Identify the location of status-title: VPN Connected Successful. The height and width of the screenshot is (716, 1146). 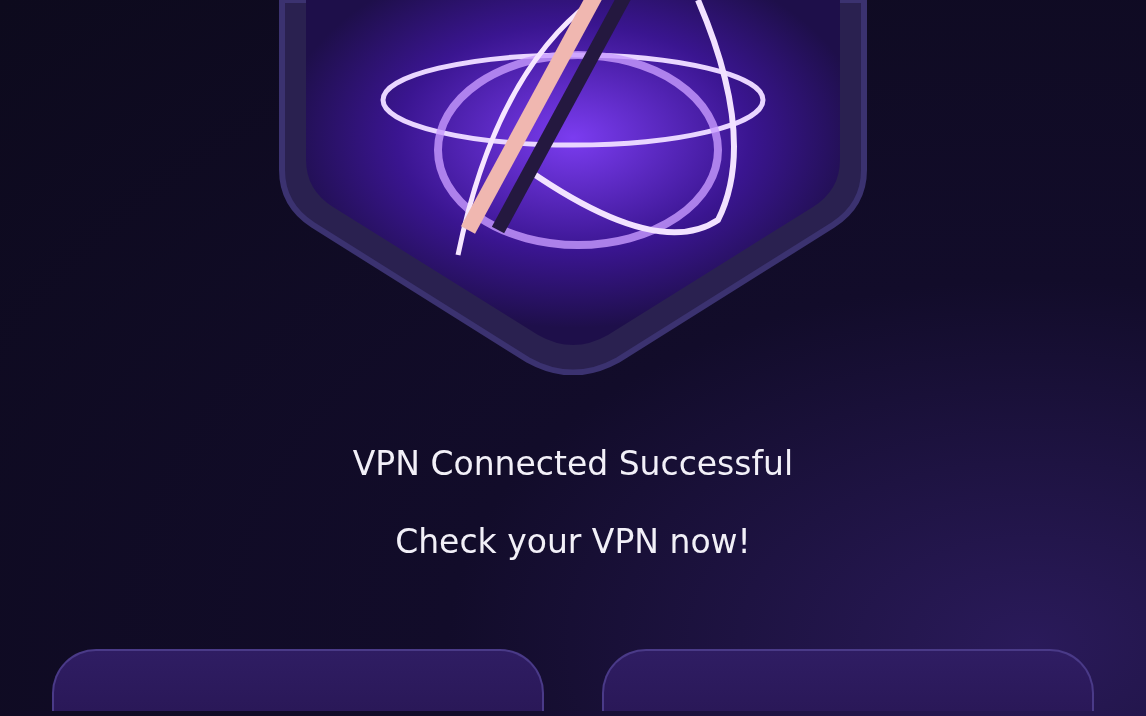
(573, 464).